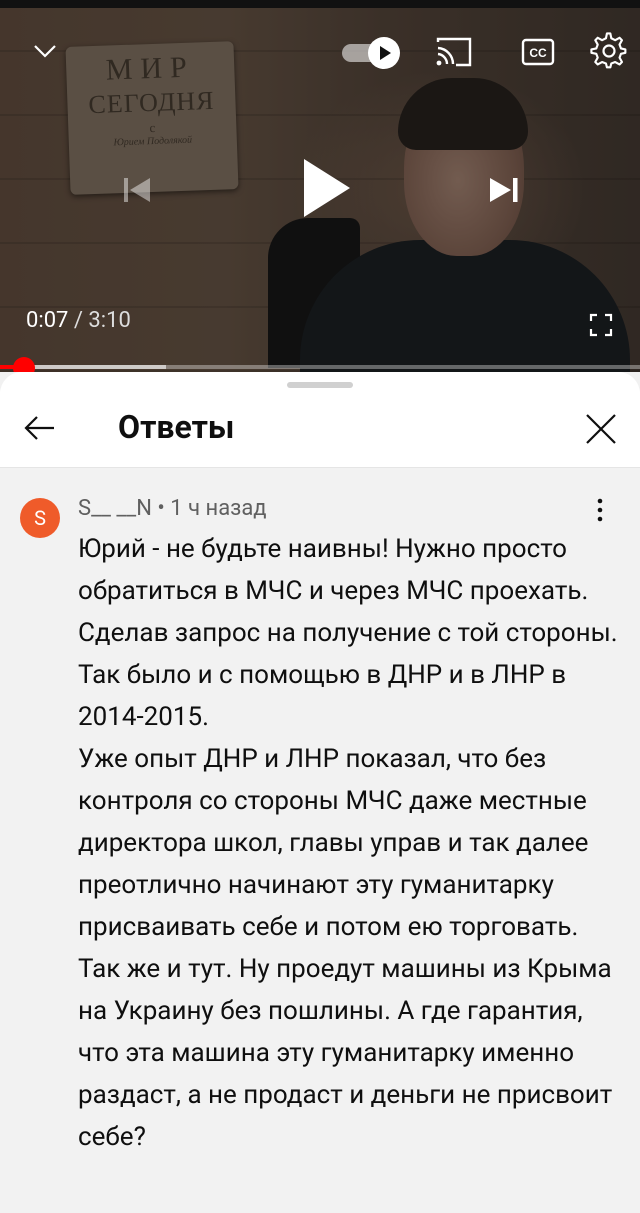  Describe the element at coordinates (47, 320) in the screenshot. I see `current-time: 0:07` at that location.